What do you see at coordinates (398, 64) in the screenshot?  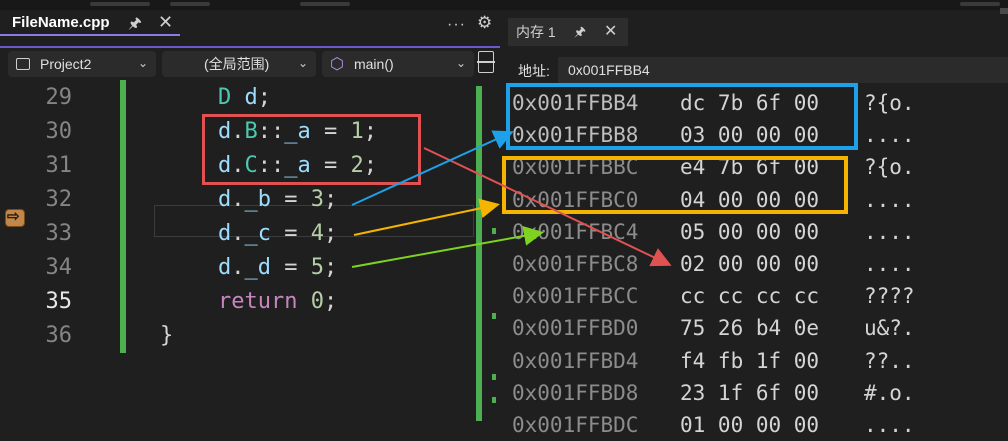 I see `function-dropdown: ⬡ main() ⌄` at bounding box center [398, 64].